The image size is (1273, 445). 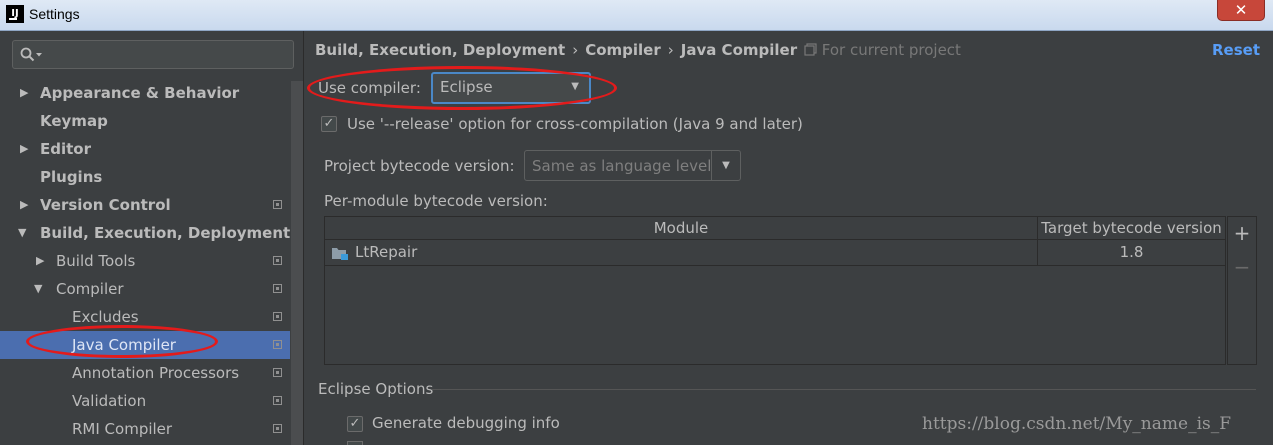 I want to click on generate-debug-label: Generate debugging info, so click(x=466, y=423).